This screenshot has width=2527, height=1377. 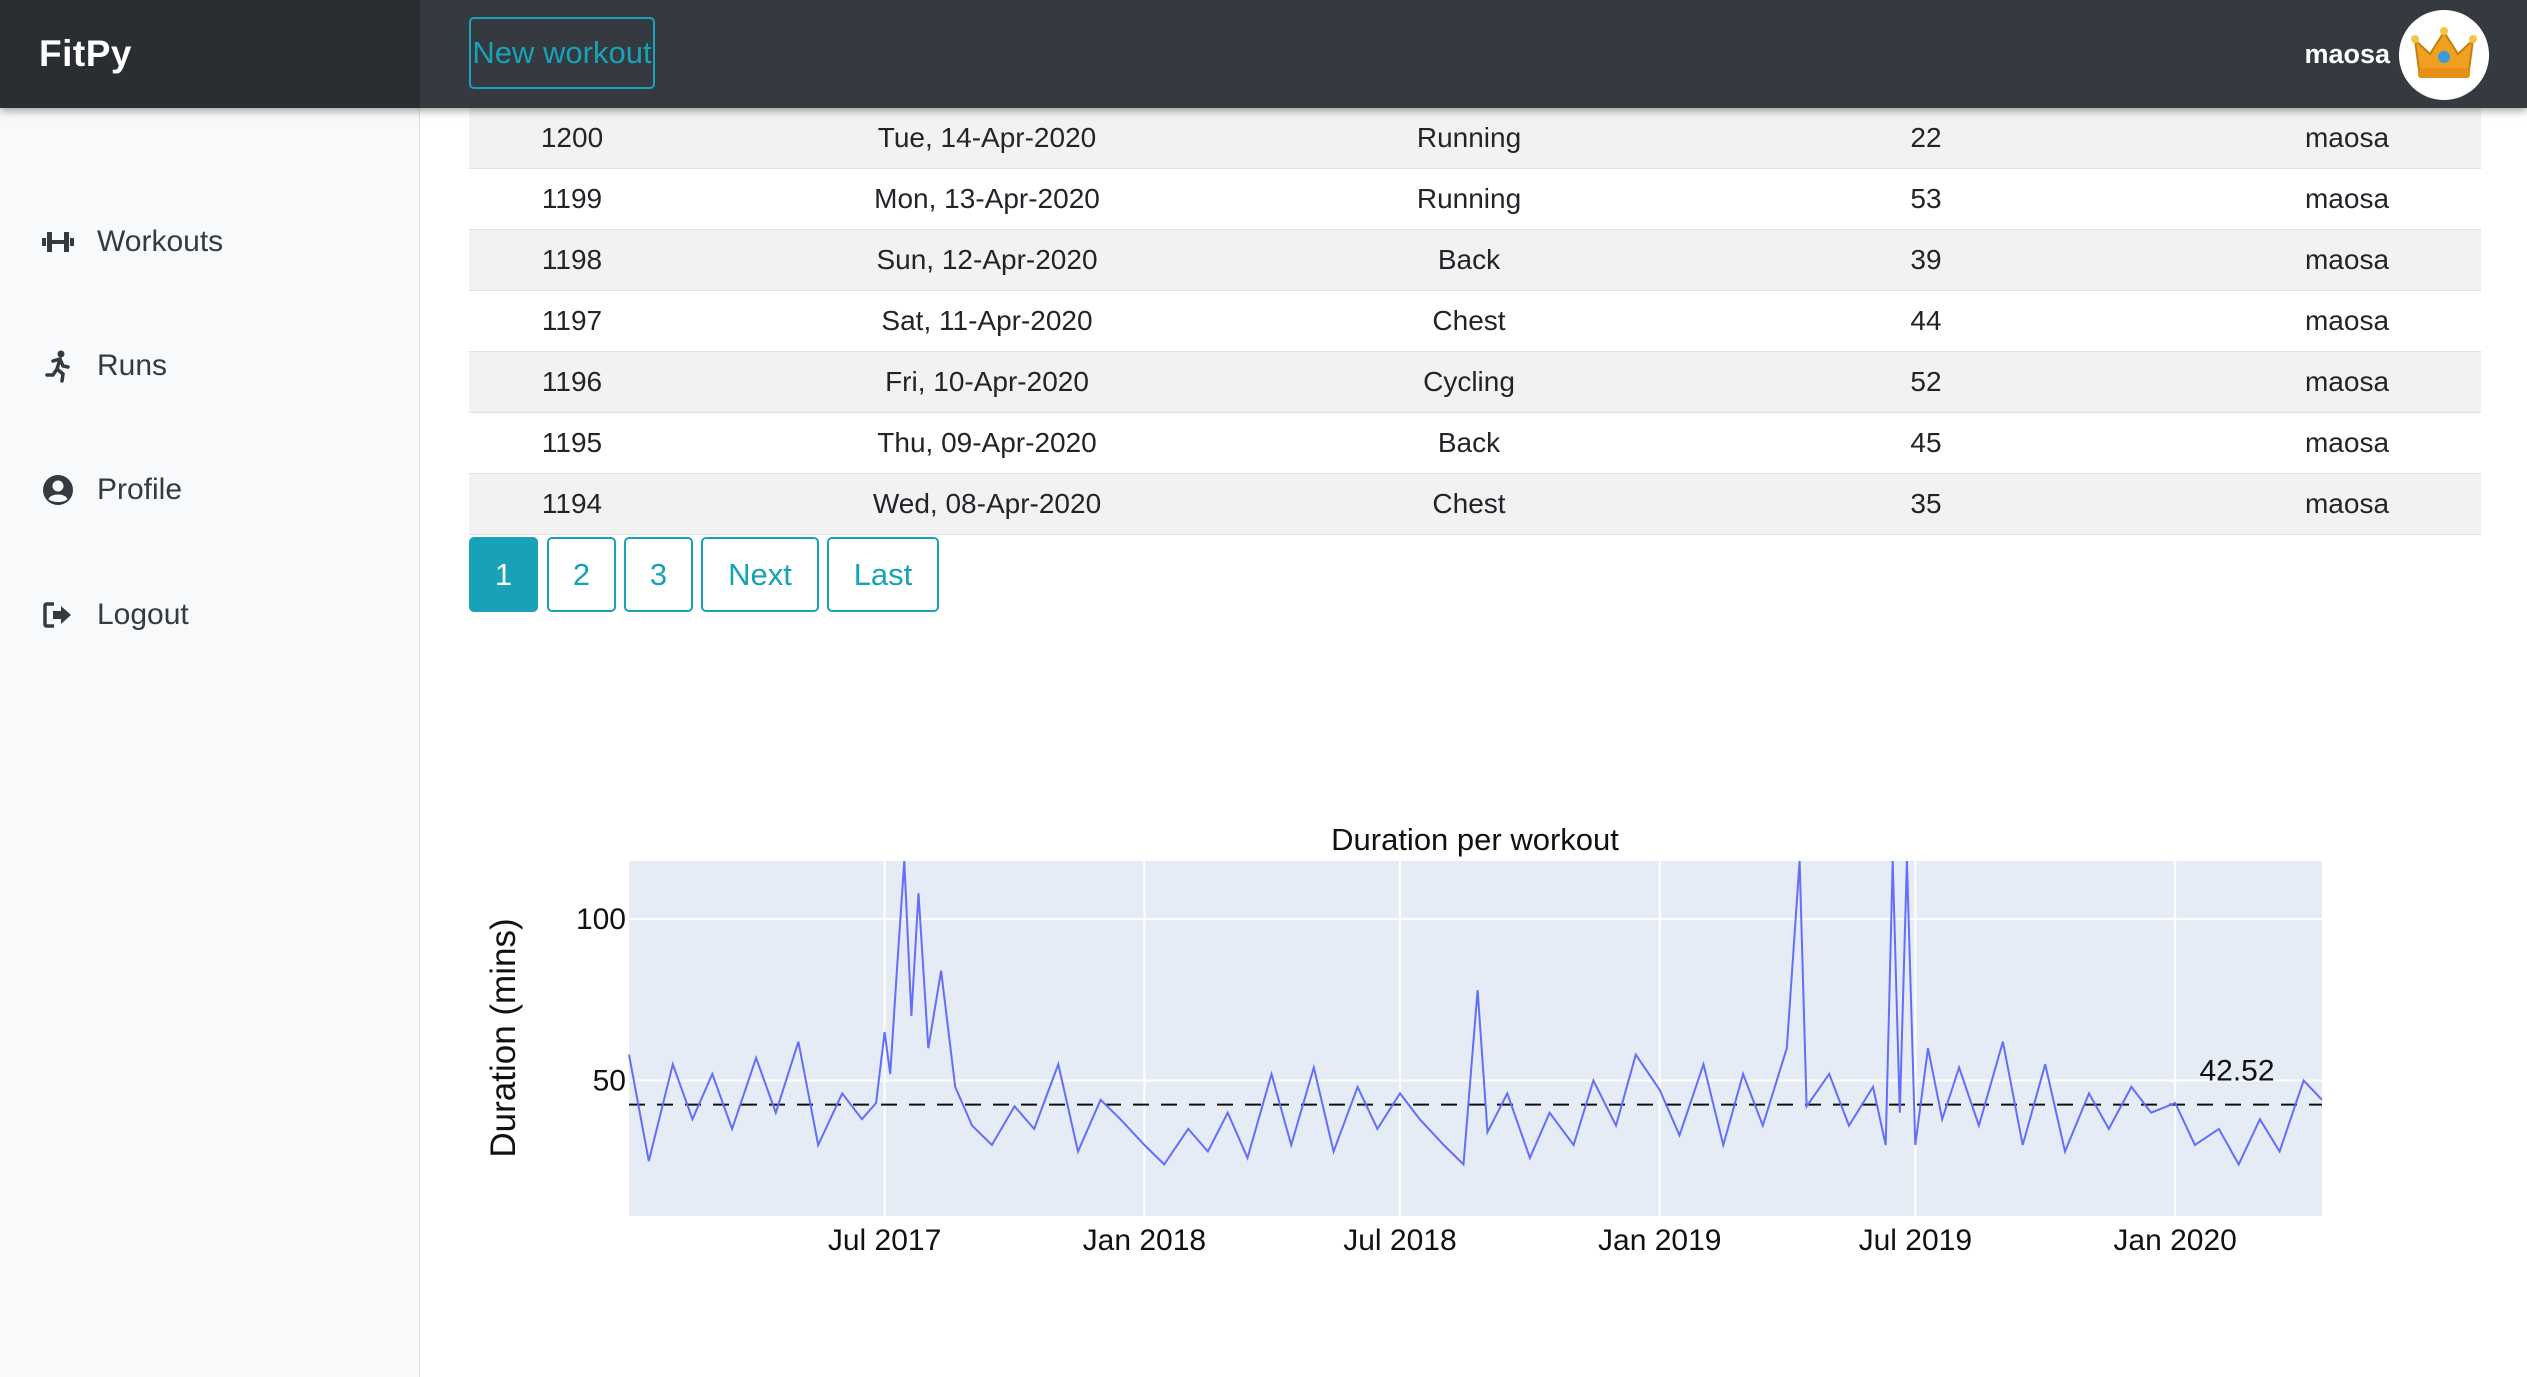 I want to click on cell-type: Cycling, so click(x=1469, y=381).